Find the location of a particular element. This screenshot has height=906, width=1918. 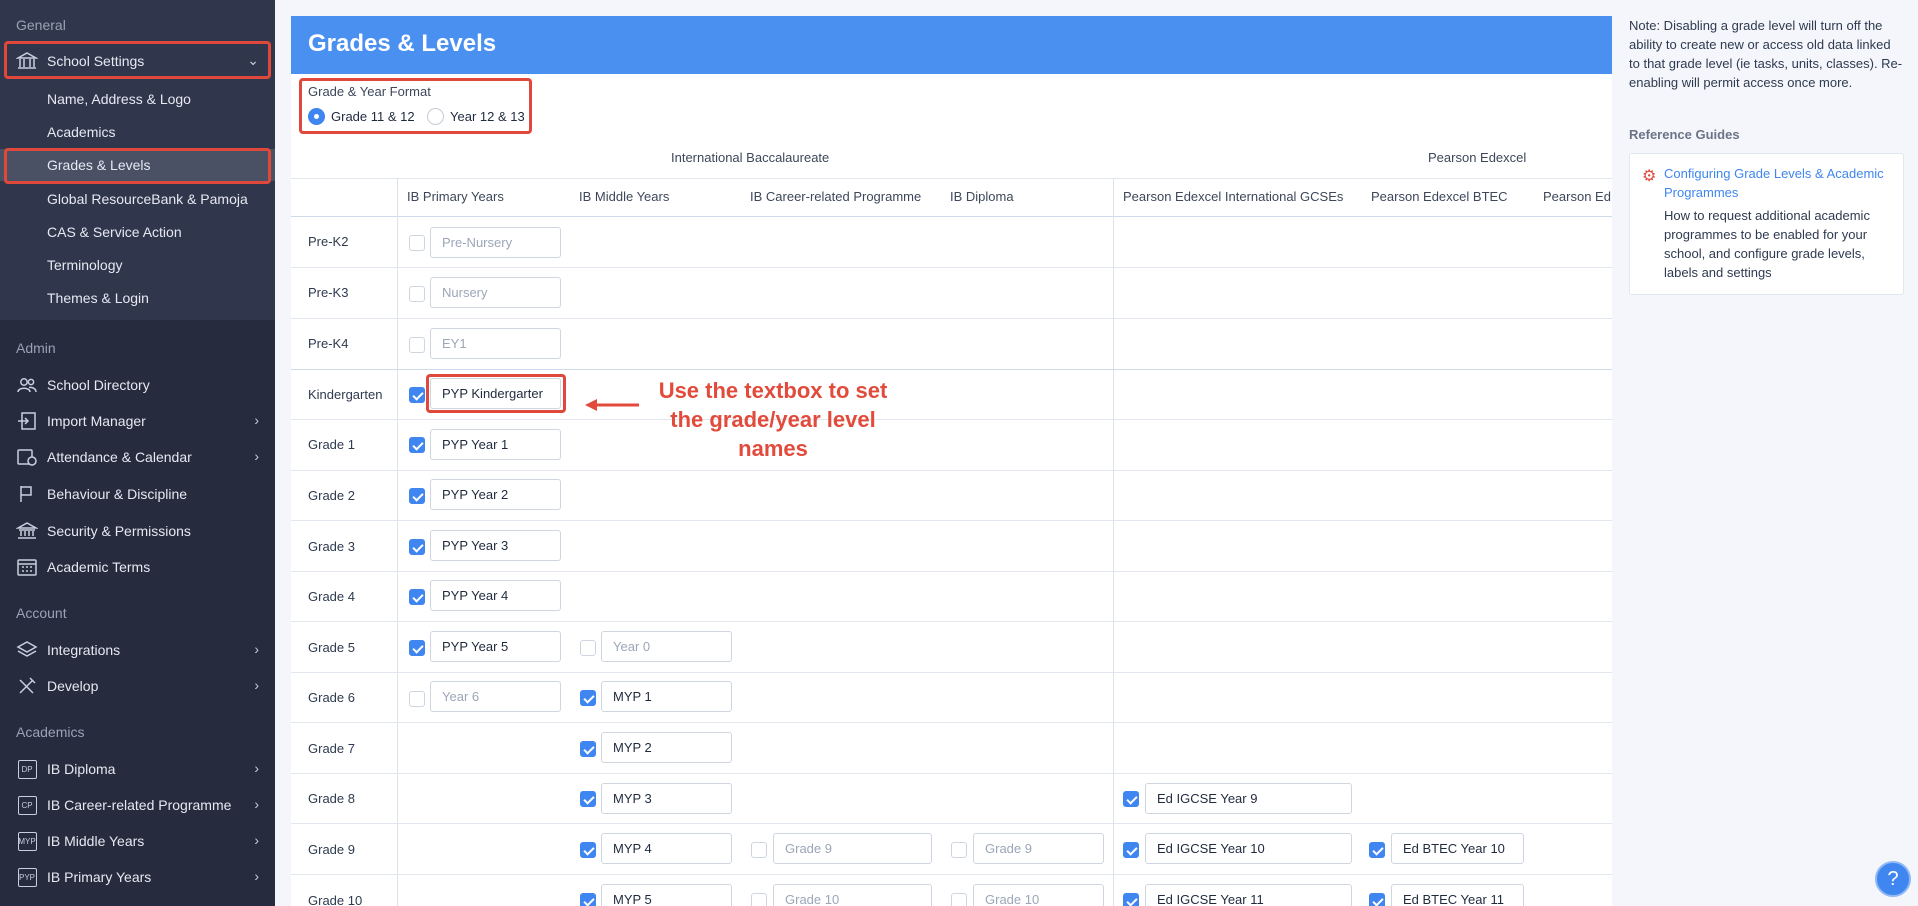

grade-name-input: Year 6 is located at coordinates (495, 696).